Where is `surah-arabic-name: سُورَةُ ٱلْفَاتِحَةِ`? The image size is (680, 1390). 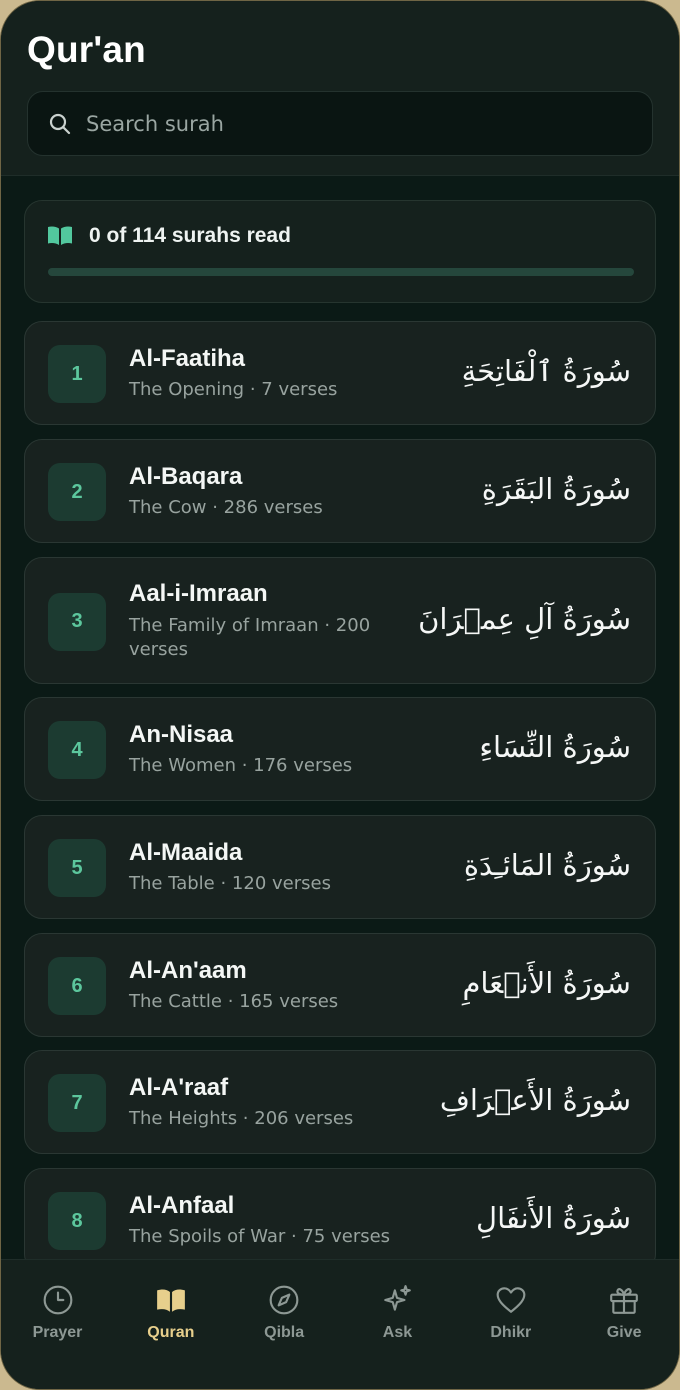
surah-arabic-name: سُورَةُ ٱلْفَاتِحَةِ is located at coordinates (546, 371).